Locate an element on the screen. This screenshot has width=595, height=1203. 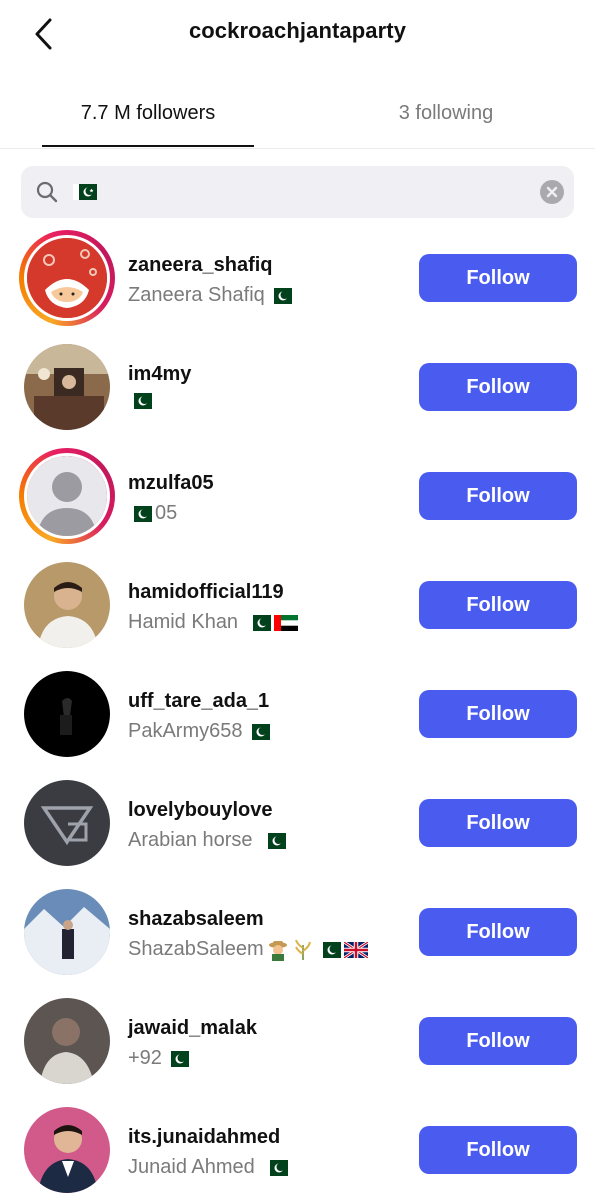
full-name: 05 is located at coordinates (152, 513).